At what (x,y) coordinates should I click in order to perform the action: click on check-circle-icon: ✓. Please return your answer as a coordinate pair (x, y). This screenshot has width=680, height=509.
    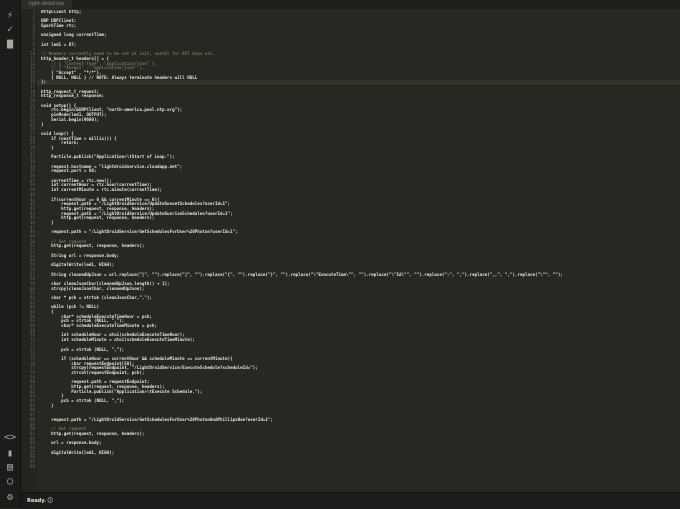
    Looking at the image, I should click on (10, 30).